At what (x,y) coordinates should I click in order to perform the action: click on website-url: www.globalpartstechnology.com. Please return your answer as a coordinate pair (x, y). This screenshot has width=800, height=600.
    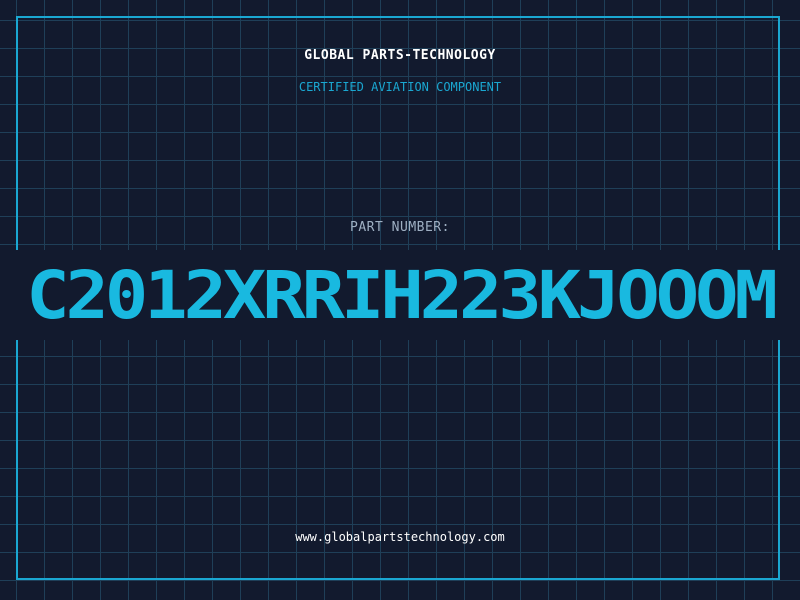
    Looking at the image, I should click on (400, 537).